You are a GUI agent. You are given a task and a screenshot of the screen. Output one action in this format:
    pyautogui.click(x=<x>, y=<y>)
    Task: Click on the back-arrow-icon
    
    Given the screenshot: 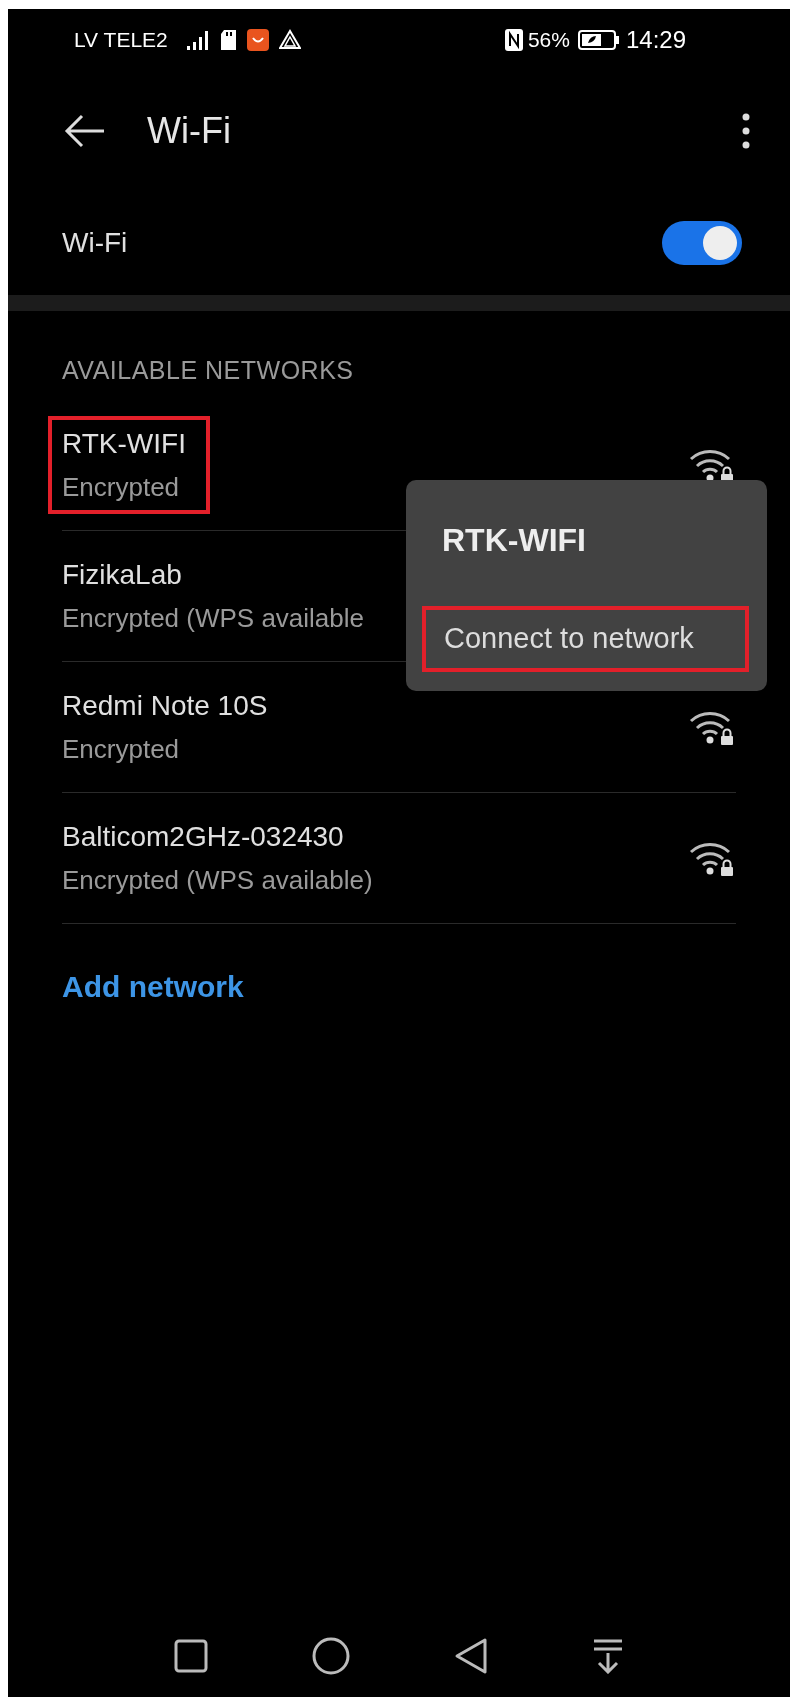 What is the action you would take?
    pyautogui.click(x=85, y=131)
    